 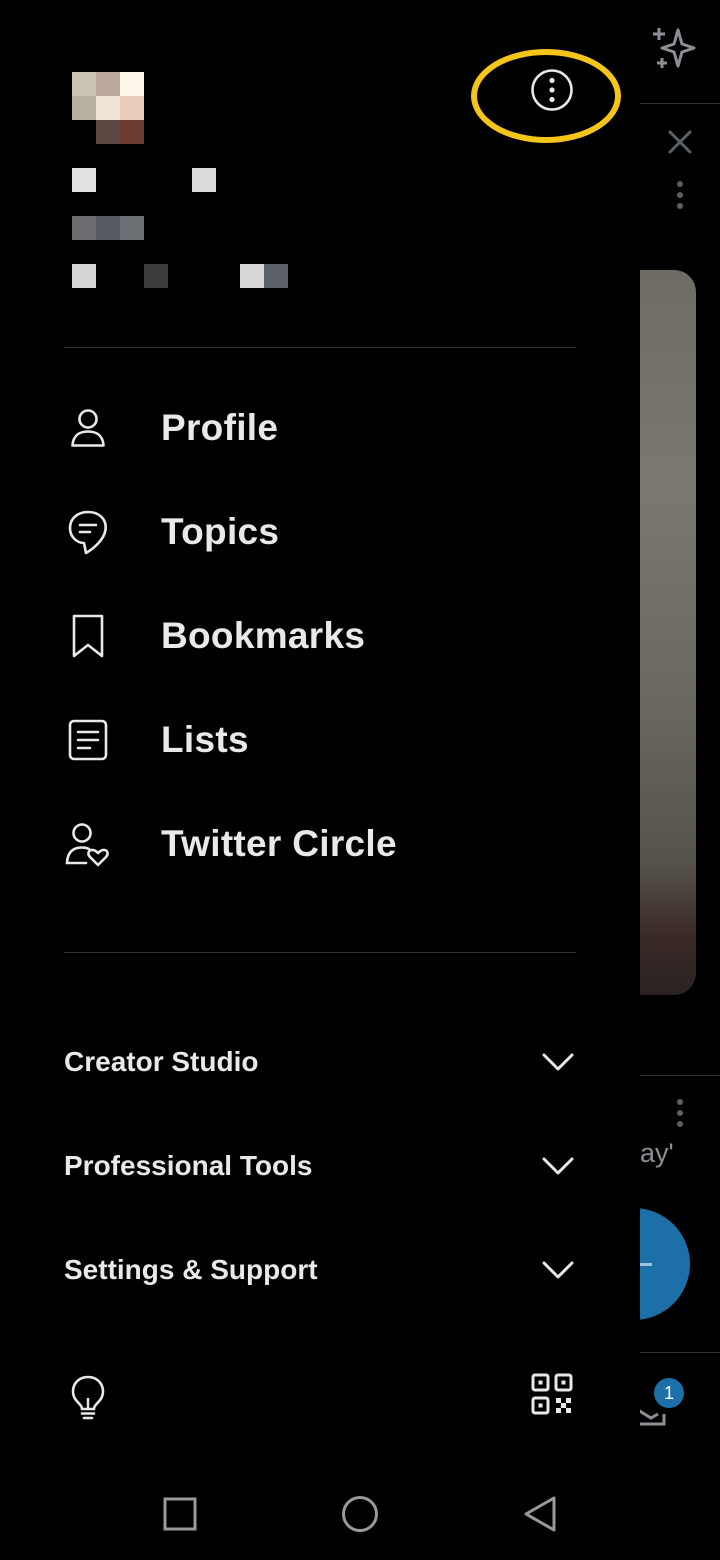 What do you see at coordinates (669, 1393) in the screenshot?
I see `messages-badge: 1` at bounding box center [669, 1393].